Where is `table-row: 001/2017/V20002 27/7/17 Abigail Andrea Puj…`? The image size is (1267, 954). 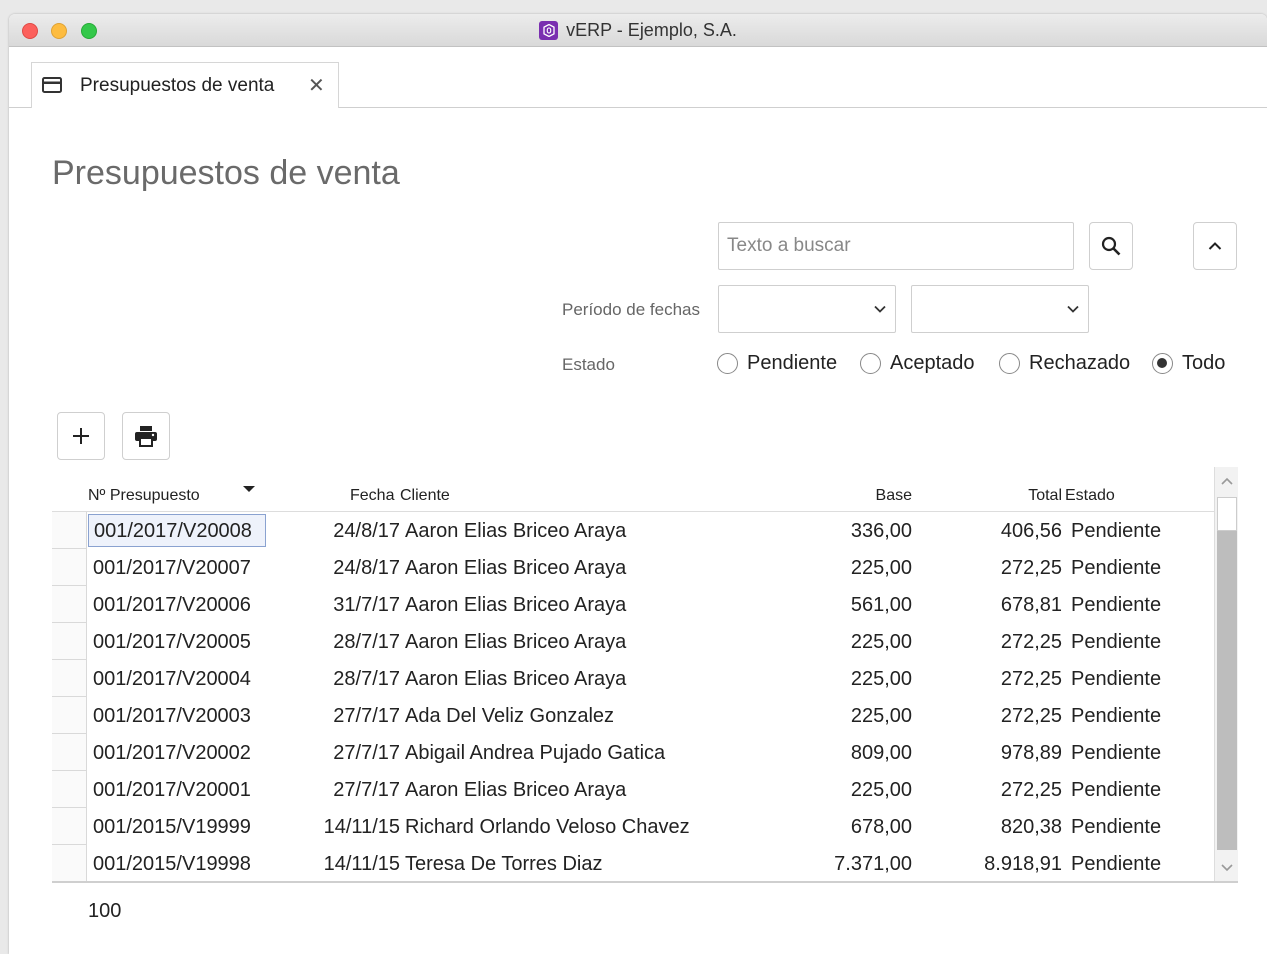
table-row: 001/2017/V20002 27/7/17 Abigail Andrea Puj… is located at coordinates (633, 752).